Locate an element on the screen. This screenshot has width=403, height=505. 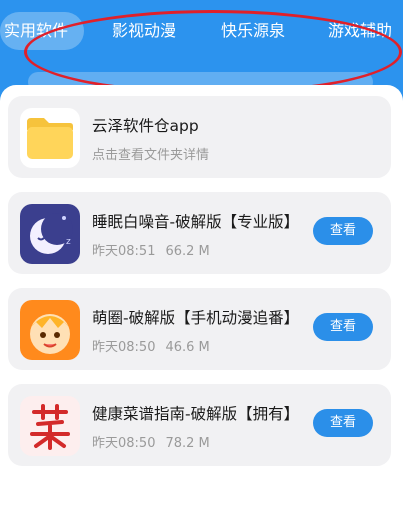
app-meta: 昨天08:50 46.6 M is located at coordinates (151, 345).